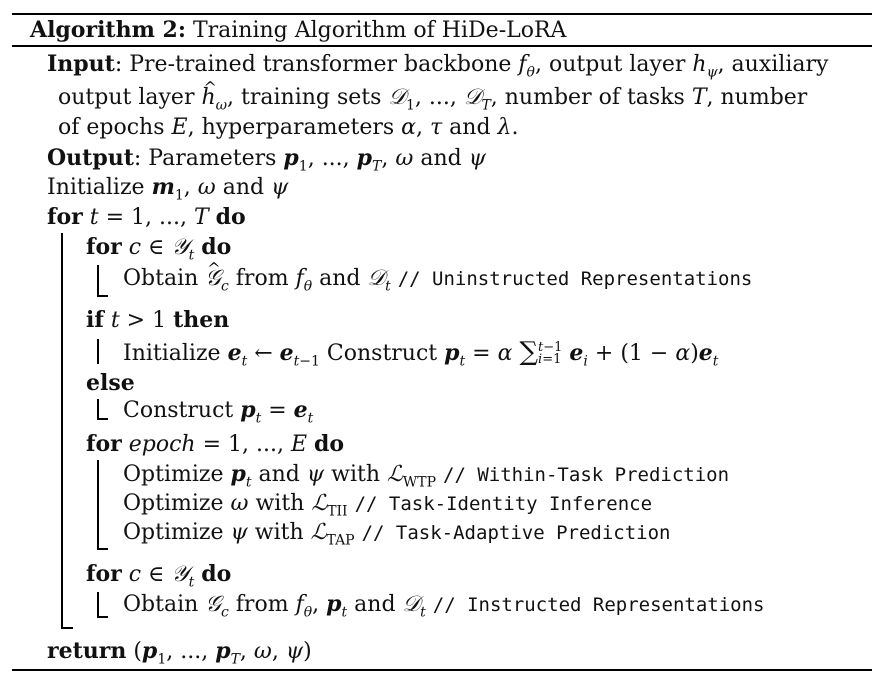 This screenshot has width=892, height=688. What do you see at coordinates (442, 670) in the screenshot?
I see `bottom-rule` at bounding box center [442, 670].